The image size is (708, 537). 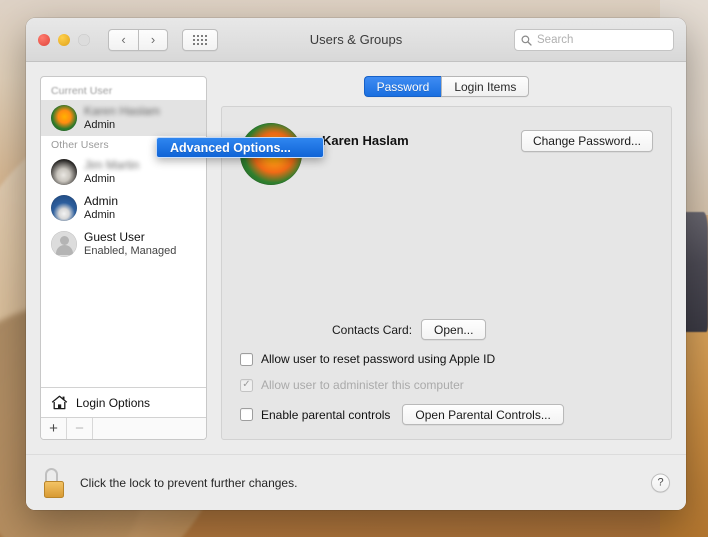 What do you see at coordinates (362, 385) in the screenshot?
I see `allow-administer-label: Allow user to administer this computer` at bounding box center [362, 385].